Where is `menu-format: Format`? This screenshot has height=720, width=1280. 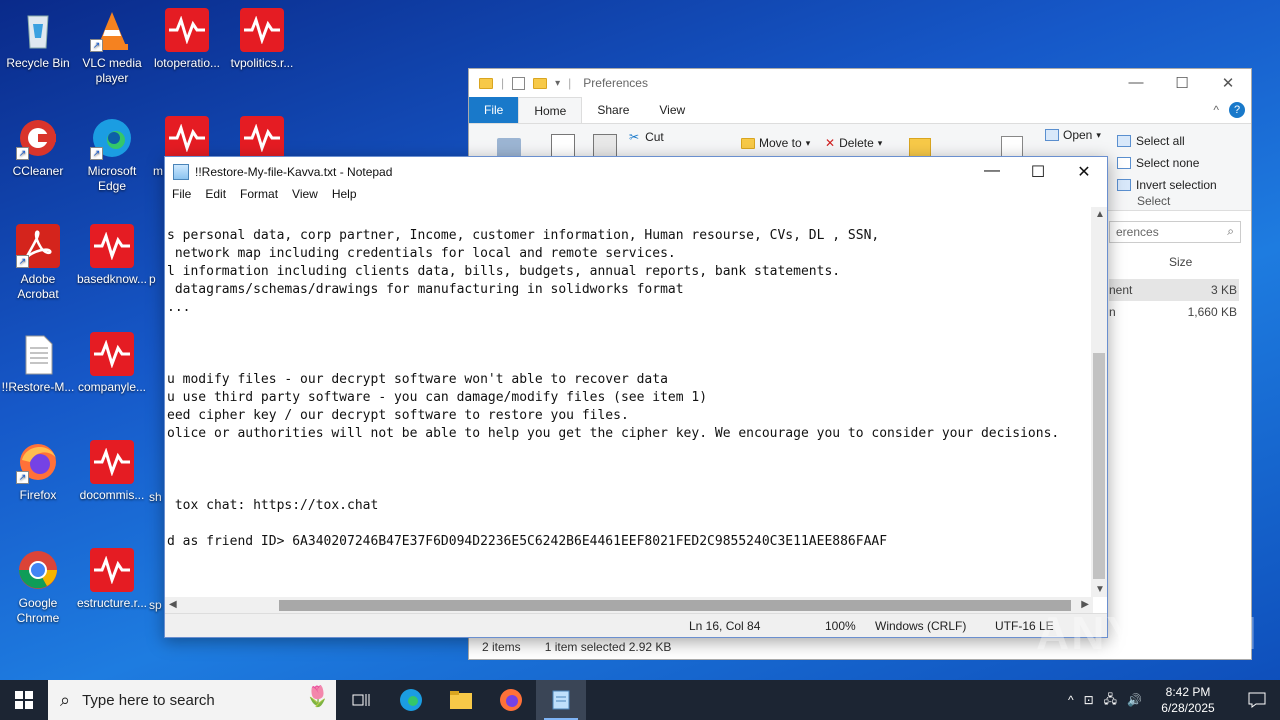
menu-format: Format is located at coordinates (259, 197).